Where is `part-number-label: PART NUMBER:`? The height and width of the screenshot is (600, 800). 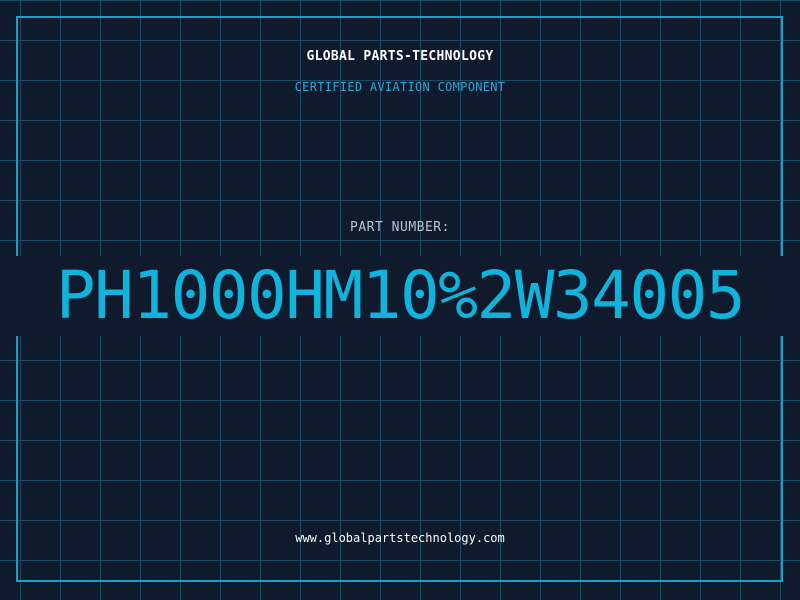 part-number-label: PART NUMBER: is located at coordinates (400, 227).